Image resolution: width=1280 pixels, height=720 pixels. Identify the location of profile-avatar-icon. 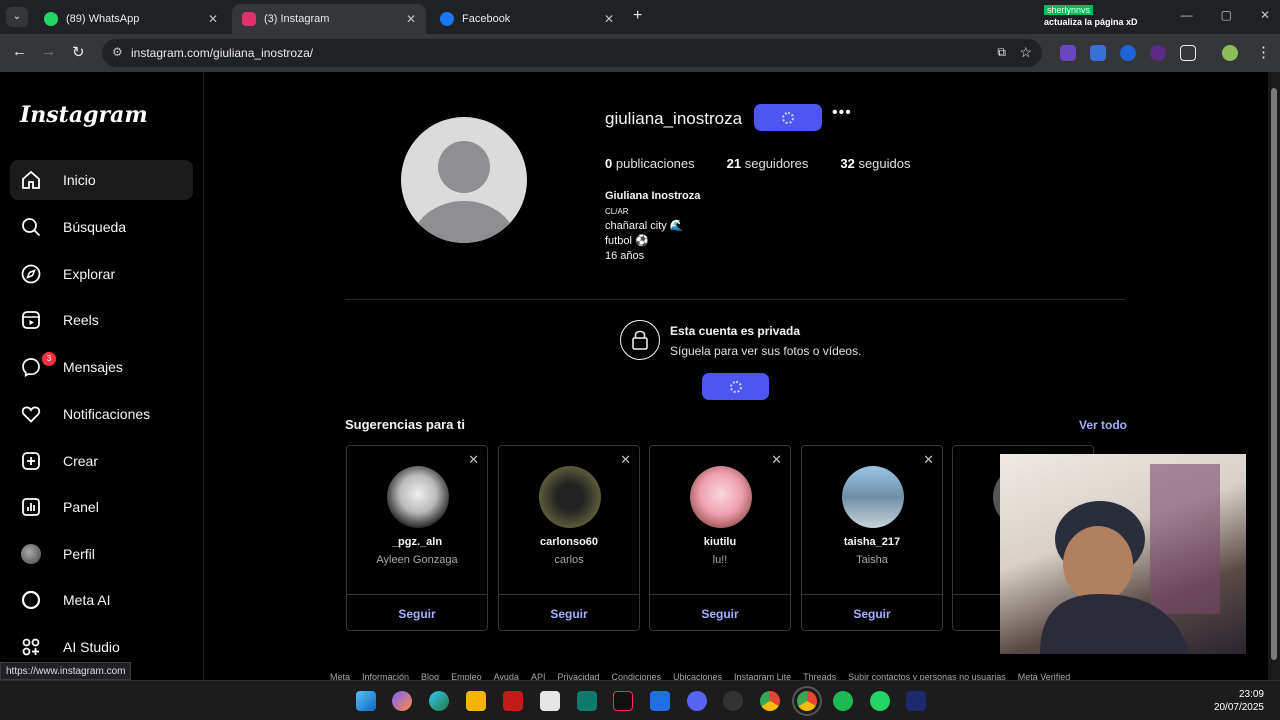
(1230, 53).